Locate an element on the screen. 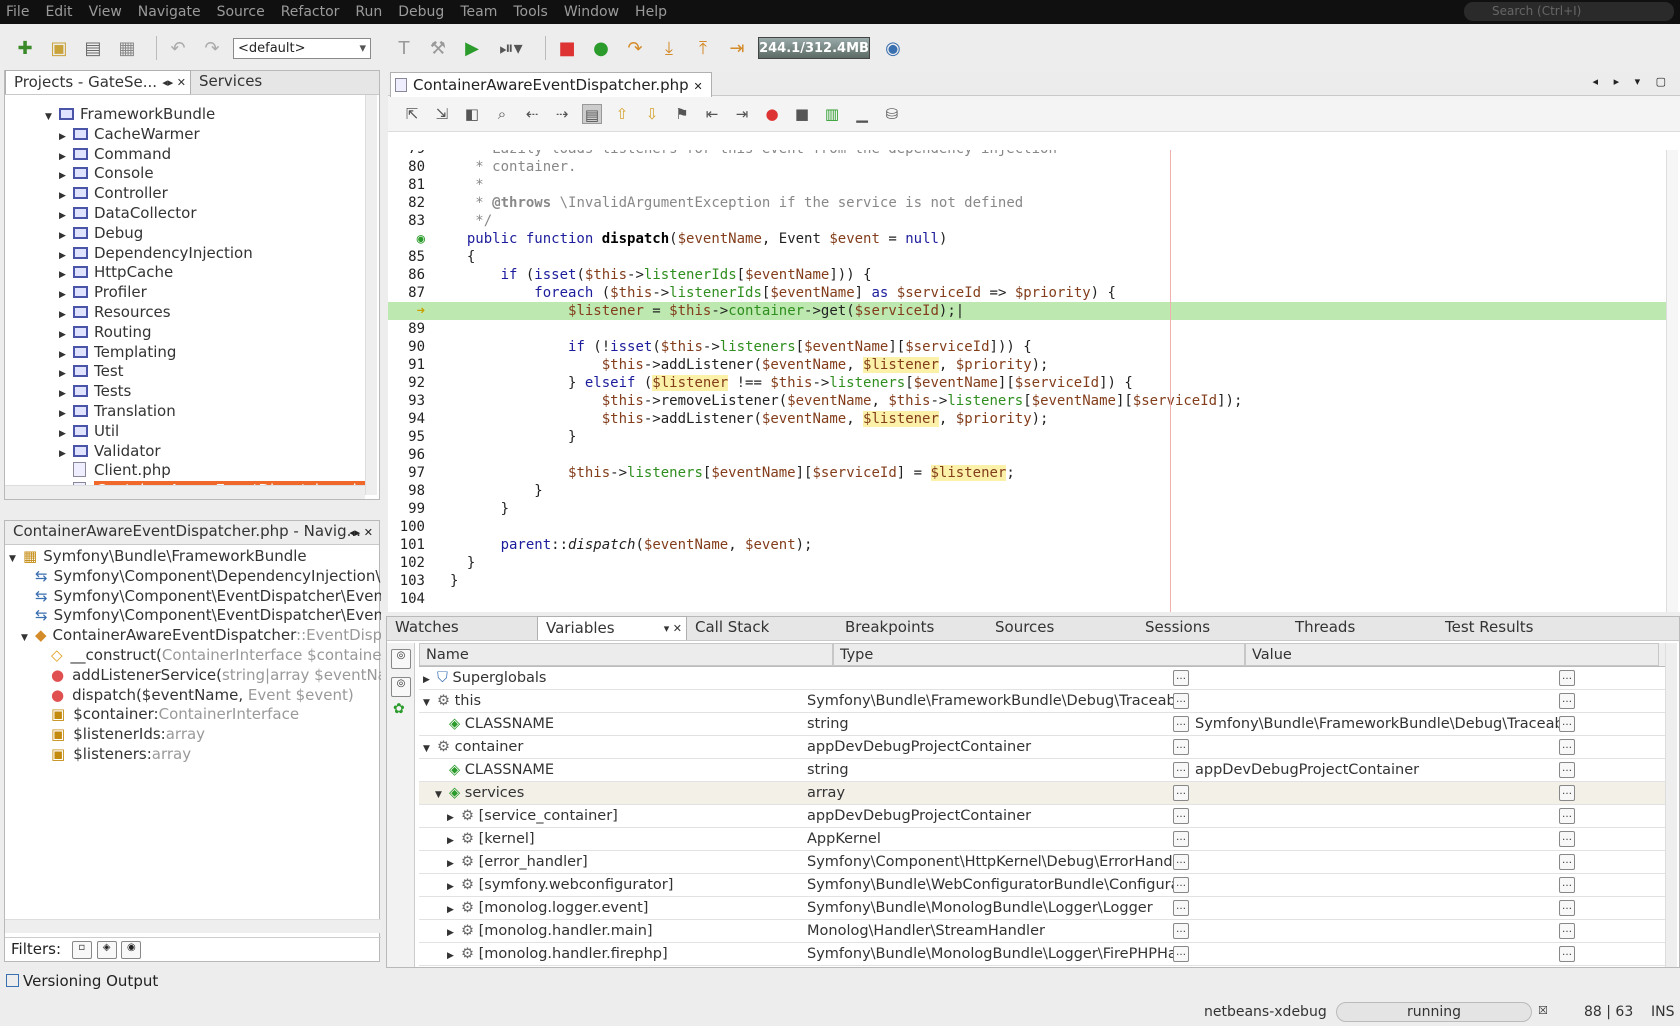 The image size is (1680, 1026). tree-node: ▶ Routing is located at coordinates (185, 333).